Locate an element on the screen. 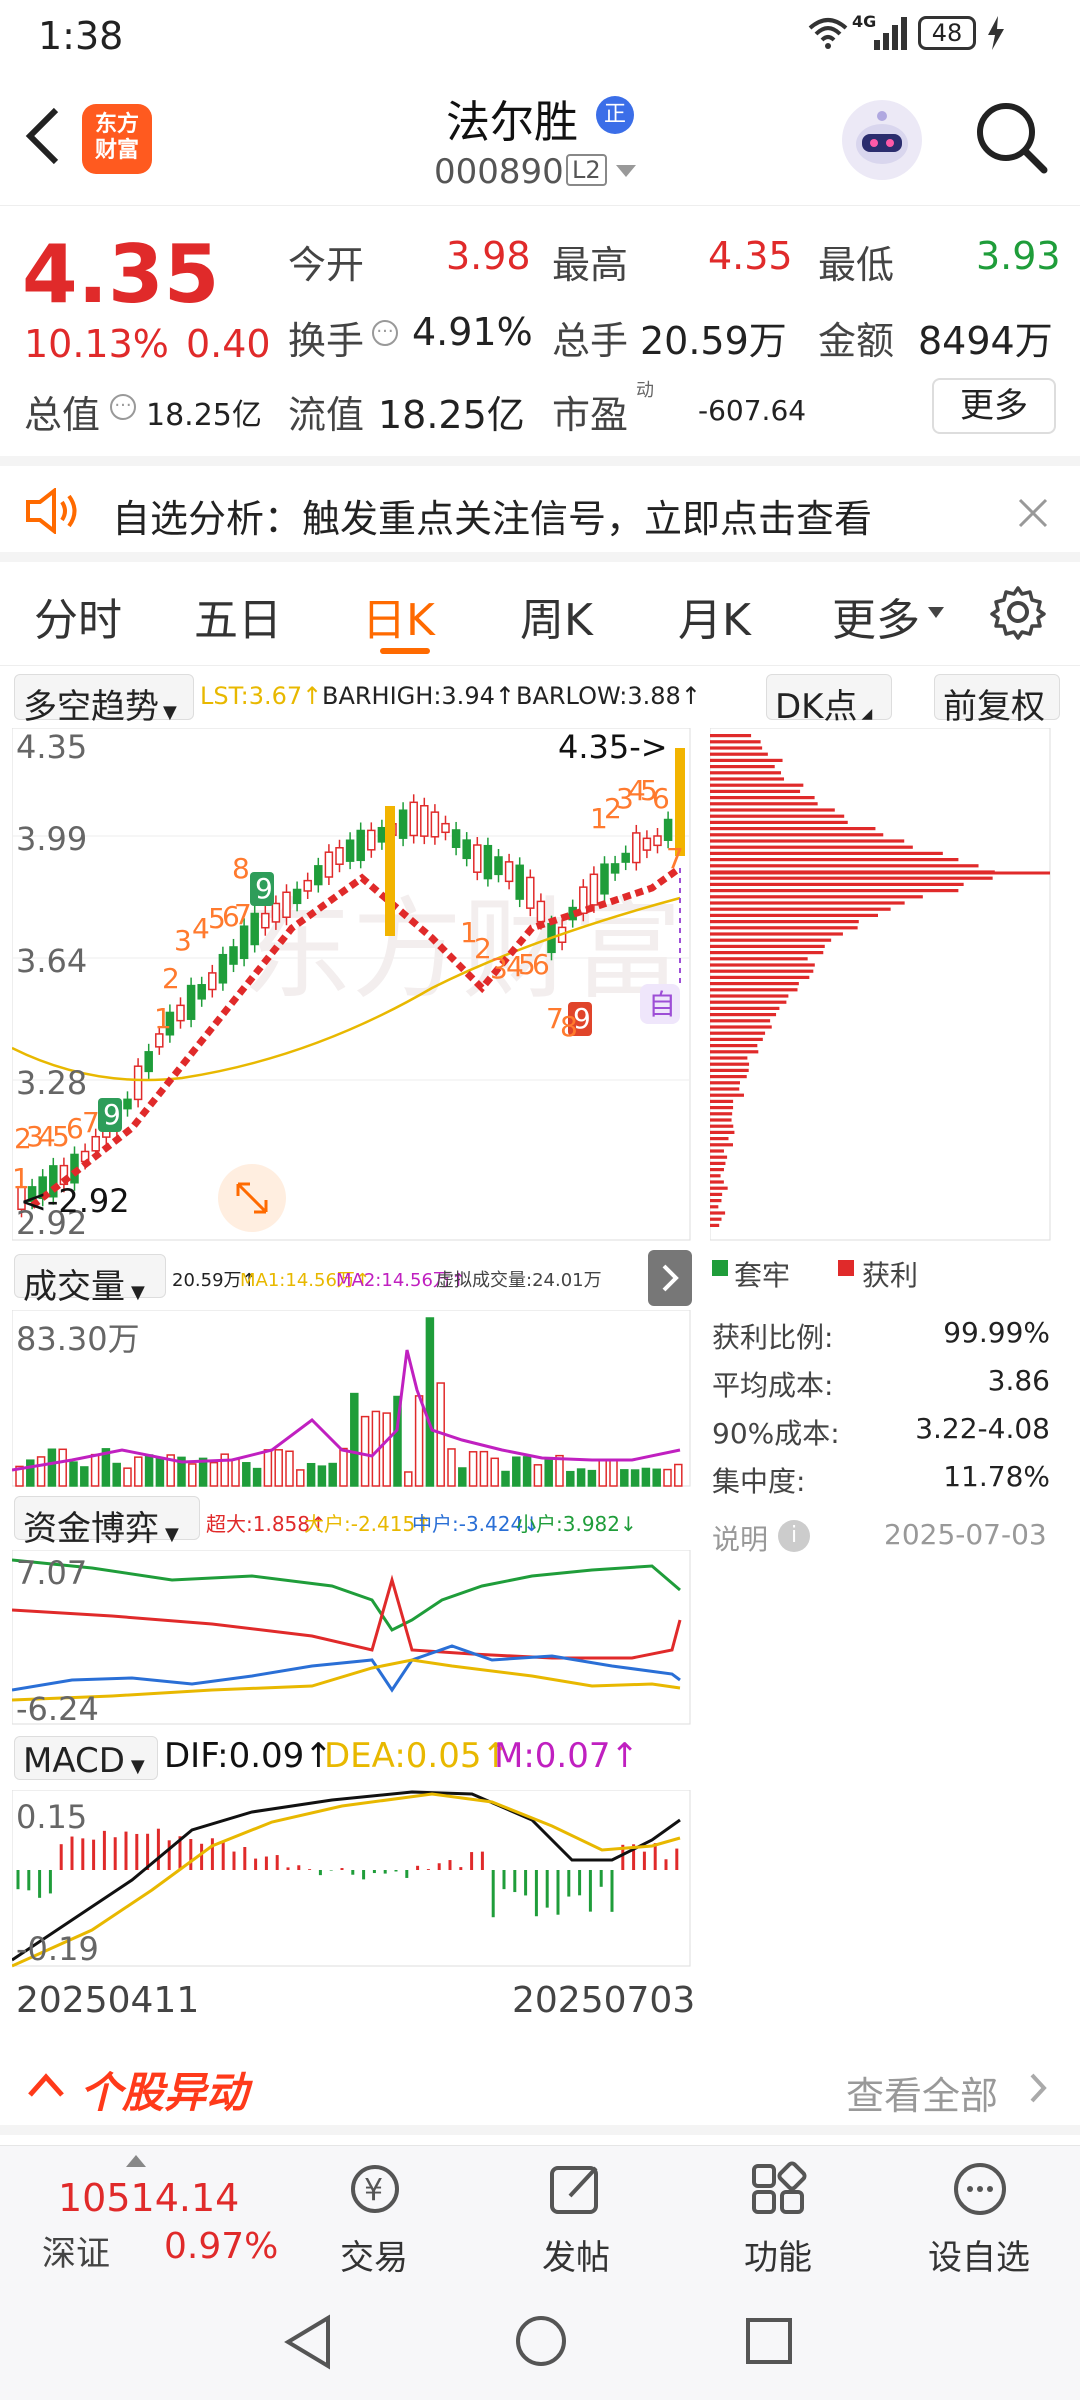  tab-more: 更多 is located at coordinates (876, 616).